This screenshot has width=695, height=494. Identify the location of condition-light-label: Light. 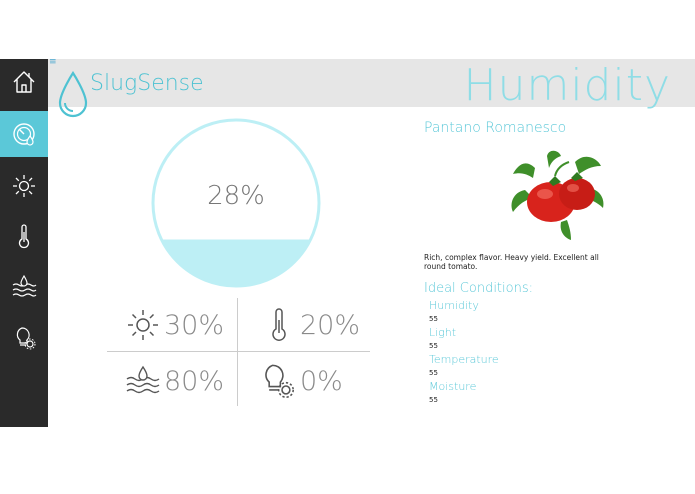
(443, 332).